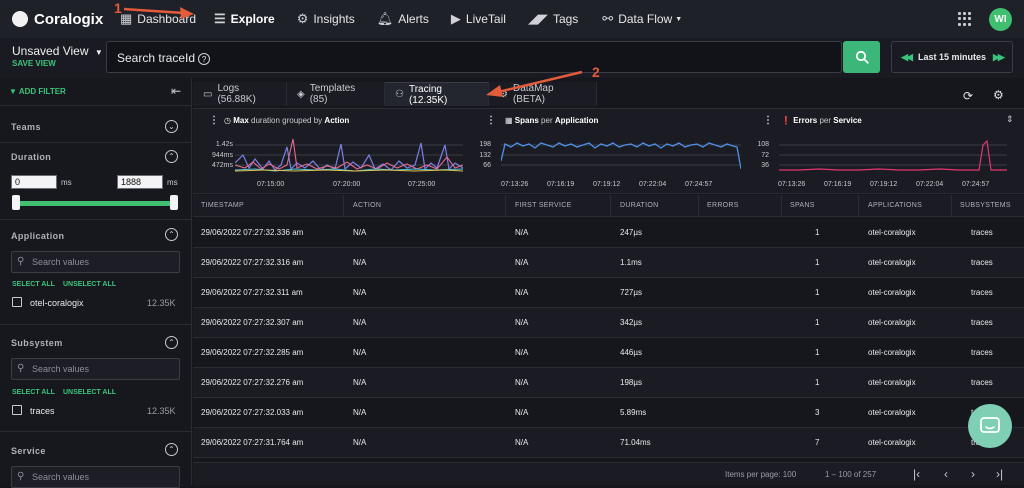  Describe the element at coordinates (360, 232) in the screenshot. I see `cell-action: N/A` at that location.